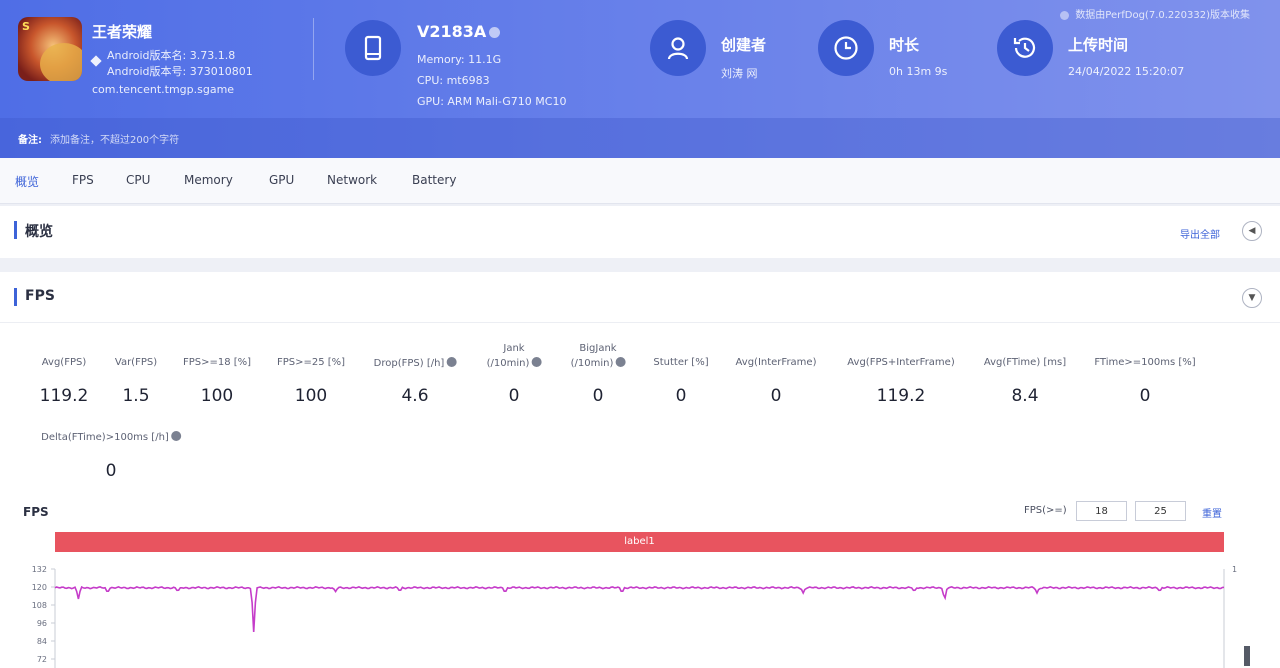 Image resolution: width=1280 pixels, height=668 pixels. What do you see at coordinates (739, 73) in the screenshot?
I see `creator-value: 刘涛 网` at bounding box center [739, 73].